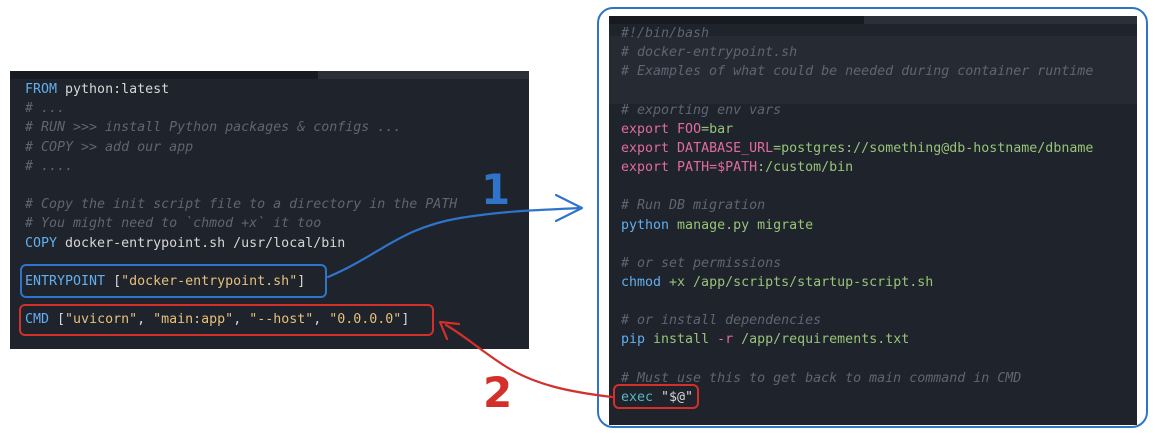 This screenshot has width=1155, height=437. What do you see at coordinates (470, 296) in the screenshot?
I see `annotation-arrows` at bounding box center [470, 296].